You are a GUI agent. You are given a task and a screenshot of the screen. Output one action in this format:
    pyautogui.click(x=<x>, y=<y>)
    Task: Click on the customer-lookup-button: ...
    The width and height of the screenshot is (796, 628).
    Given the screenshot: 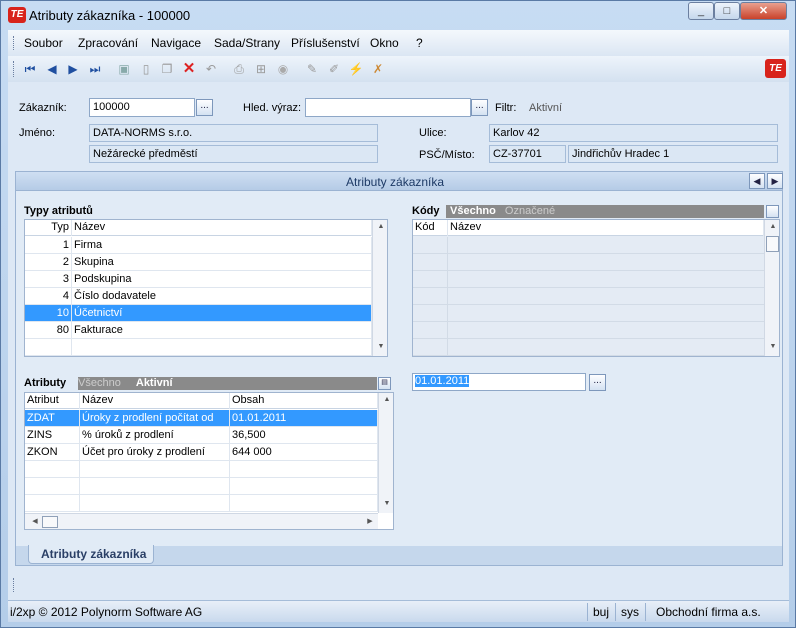 What is the action you would take?
    pyautogui.click(x=204, y=107)
    